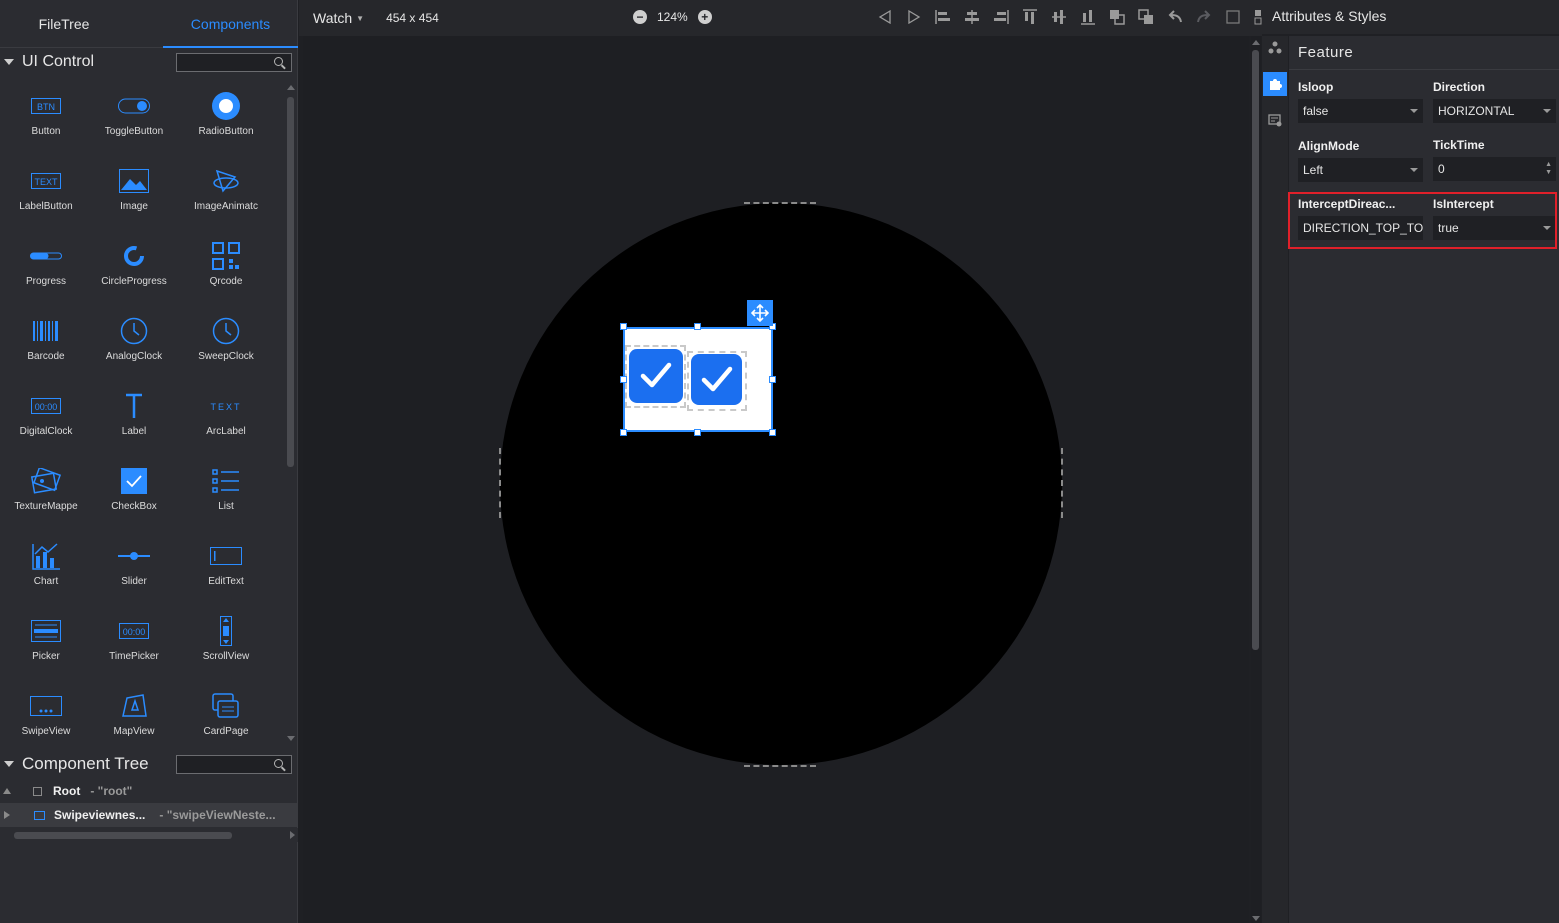 The height and width of the screenshot is (923, 1559). Describe the element at coordinates (1204, 17) in the screenshot. I see `redo-icon` at that location.